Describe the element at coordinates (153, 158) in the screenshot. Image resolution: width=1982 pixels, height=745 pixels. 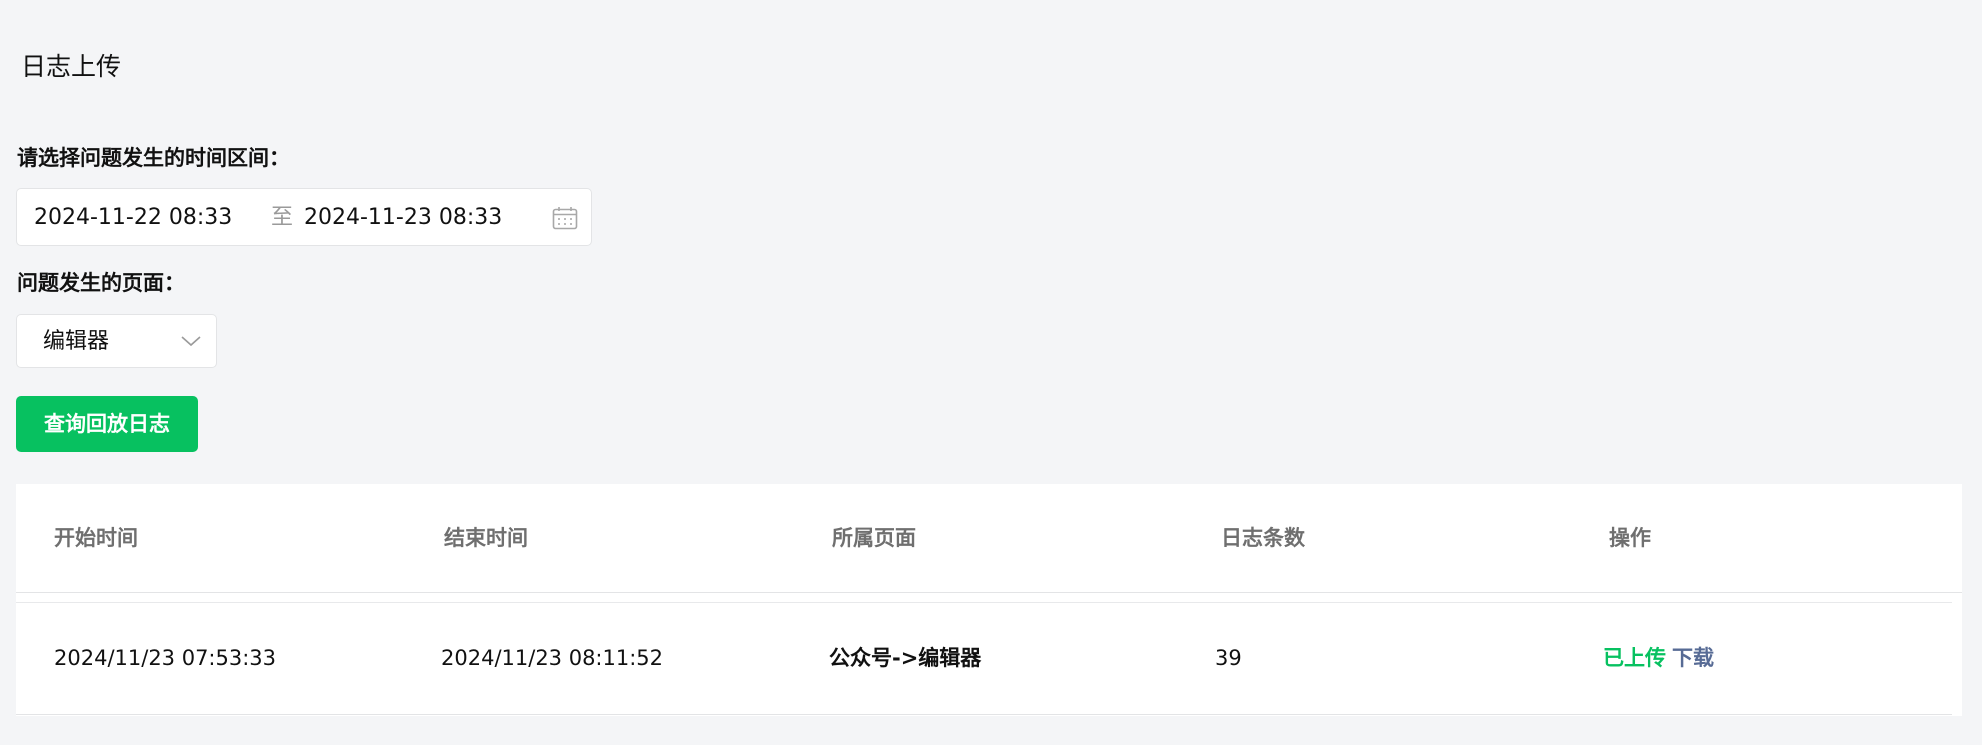
I see `time-range-label: 请选择问题发生的时间区间：` at that location.